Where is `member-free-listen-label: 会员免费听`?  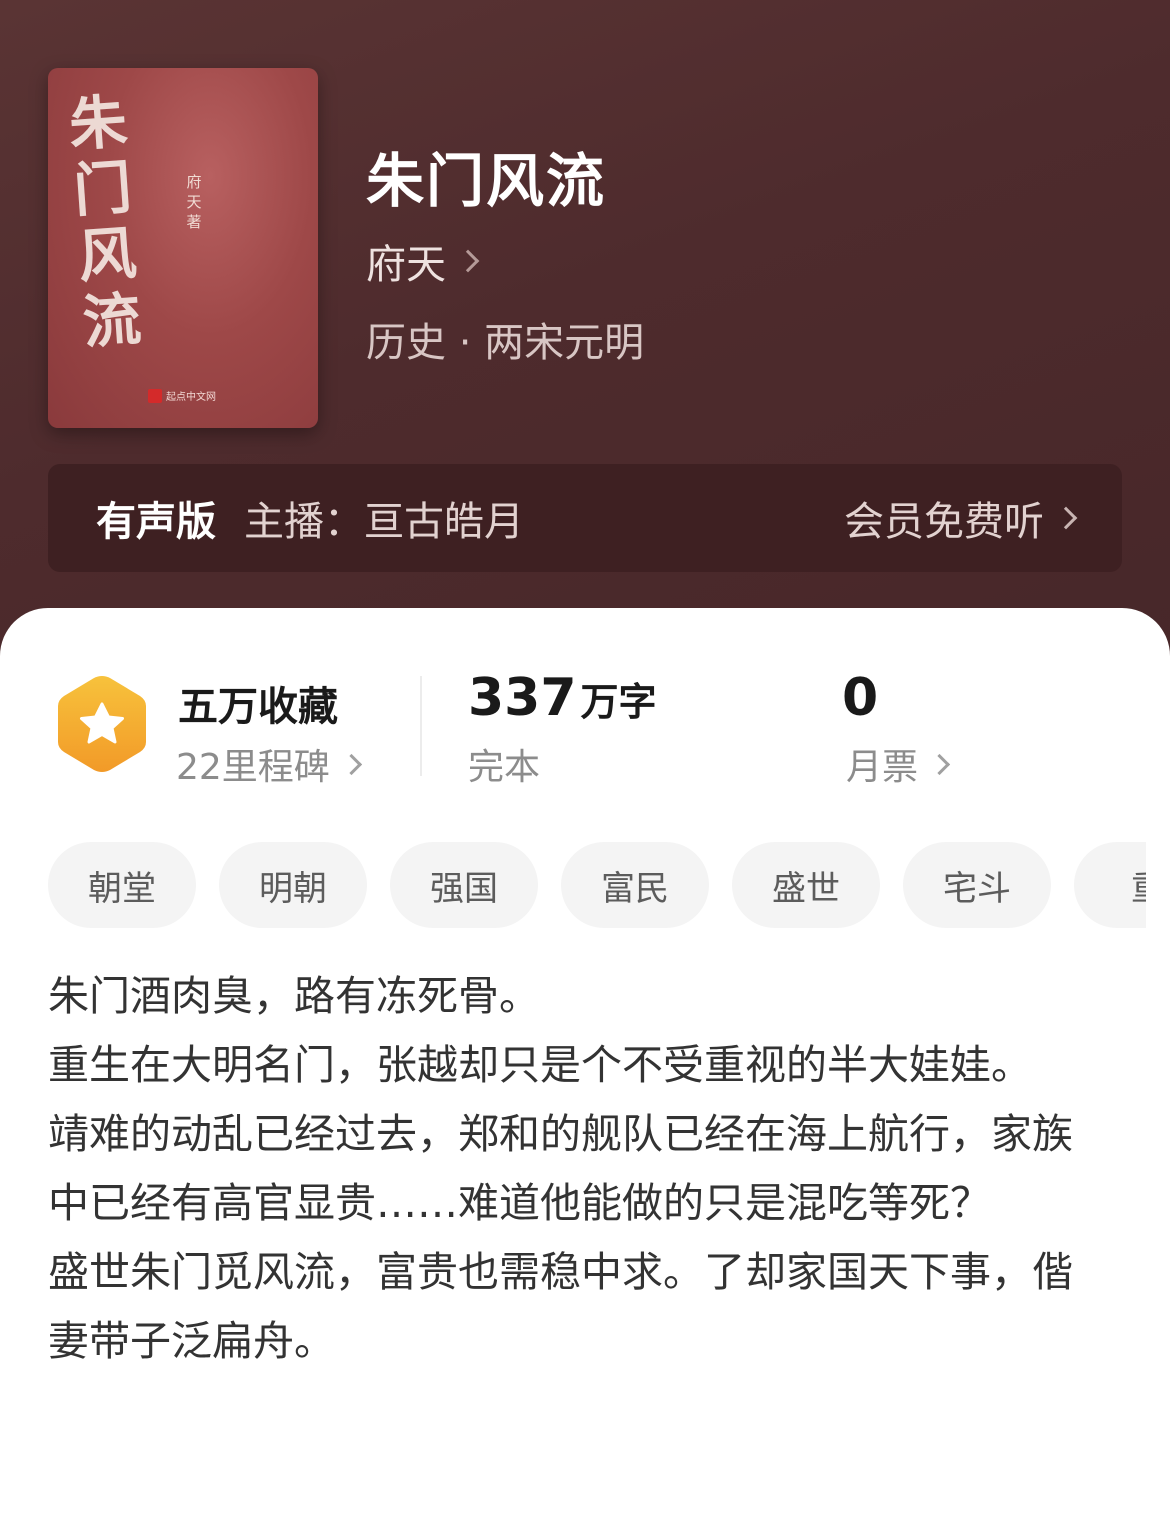
member-free-listen-label: 会员免费听 is located at coordinates (944, 522).